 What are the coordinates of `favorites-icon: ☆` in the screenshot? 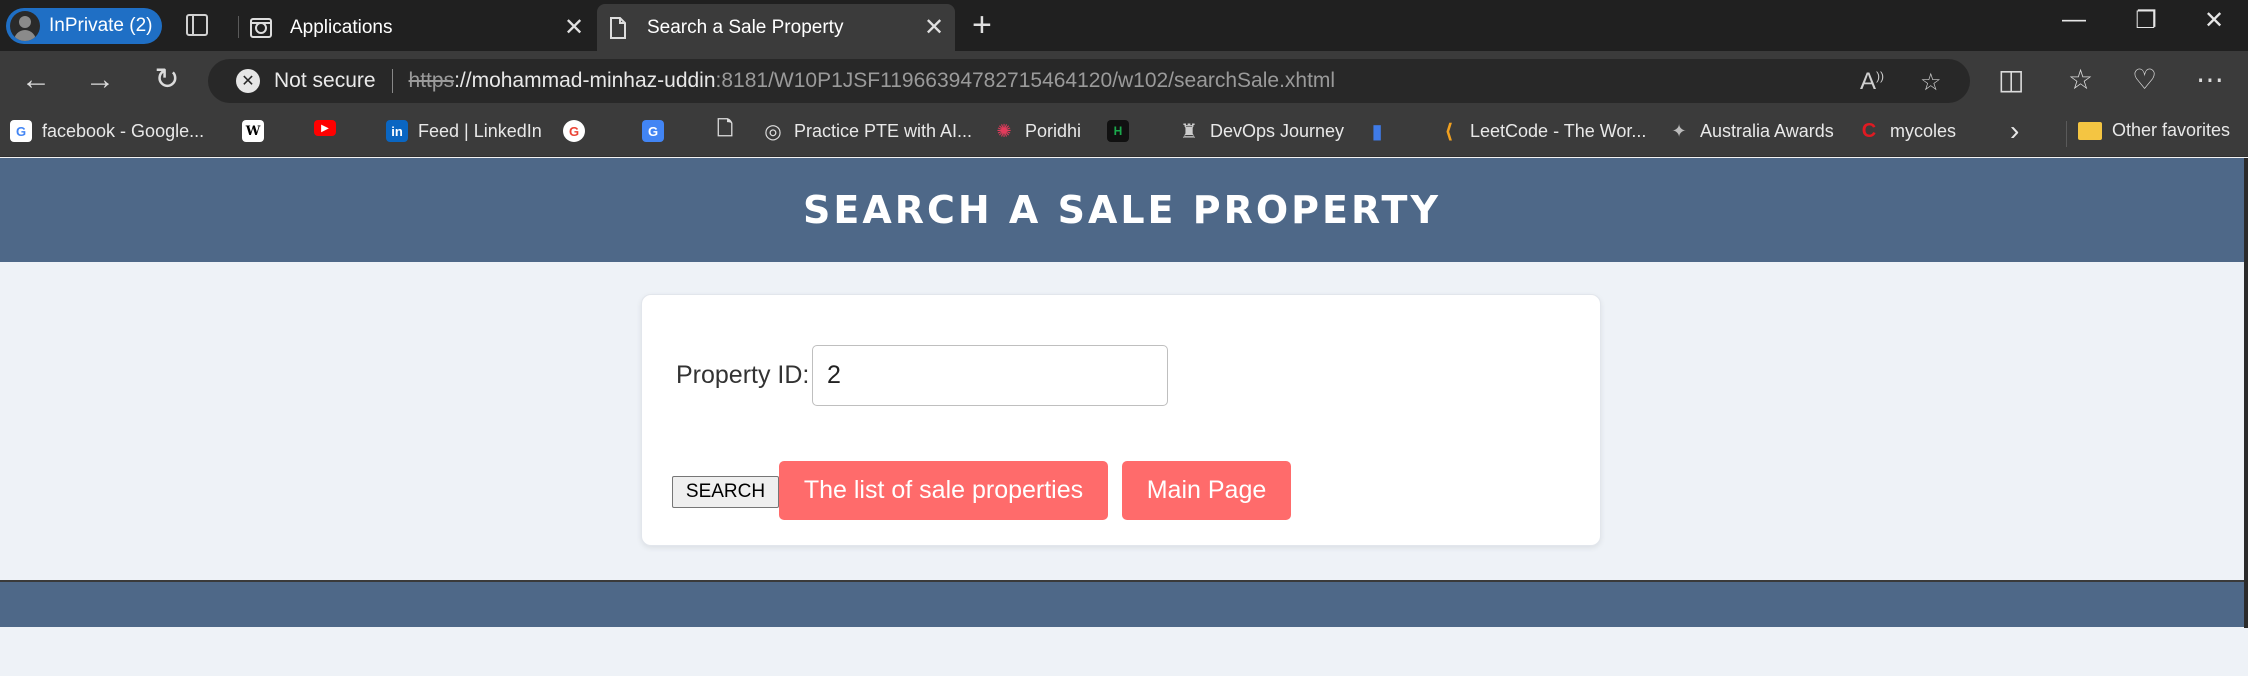 It's located at (2080, 79).